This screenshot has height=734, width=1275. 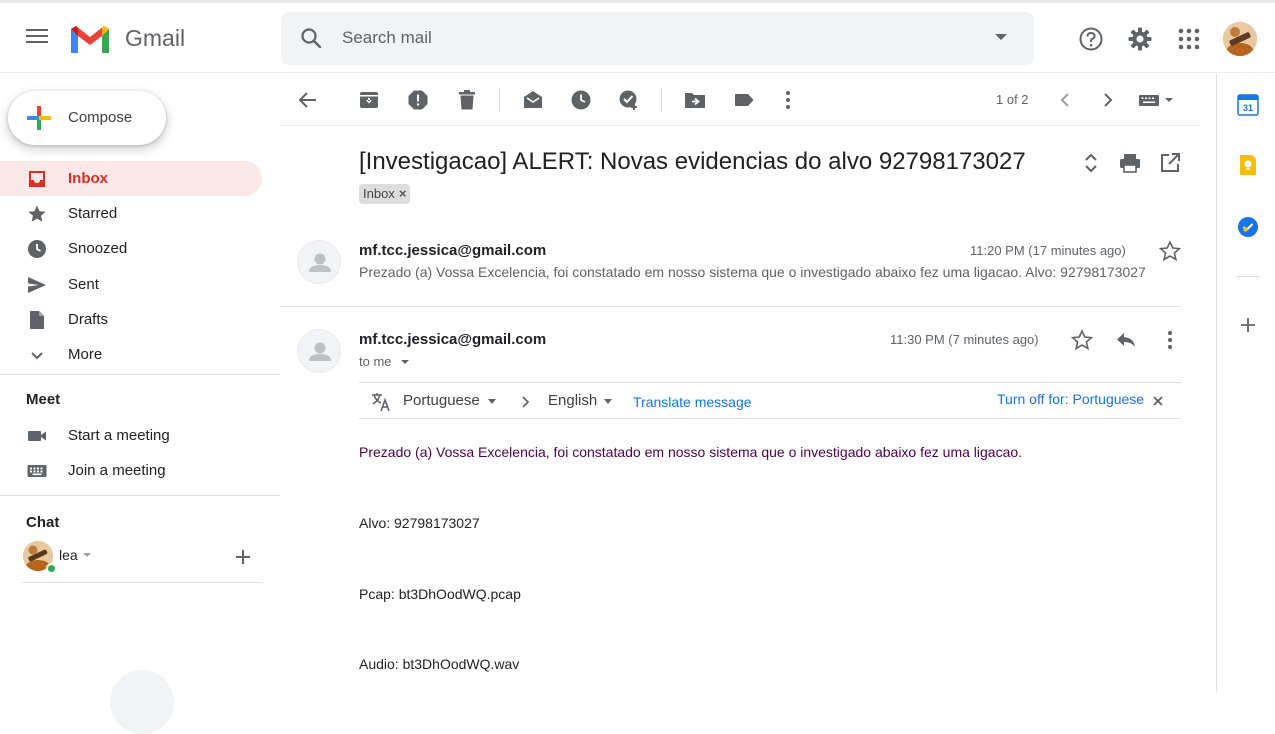 I want to click on chevron-right-icon, so click(x=526, y=402).